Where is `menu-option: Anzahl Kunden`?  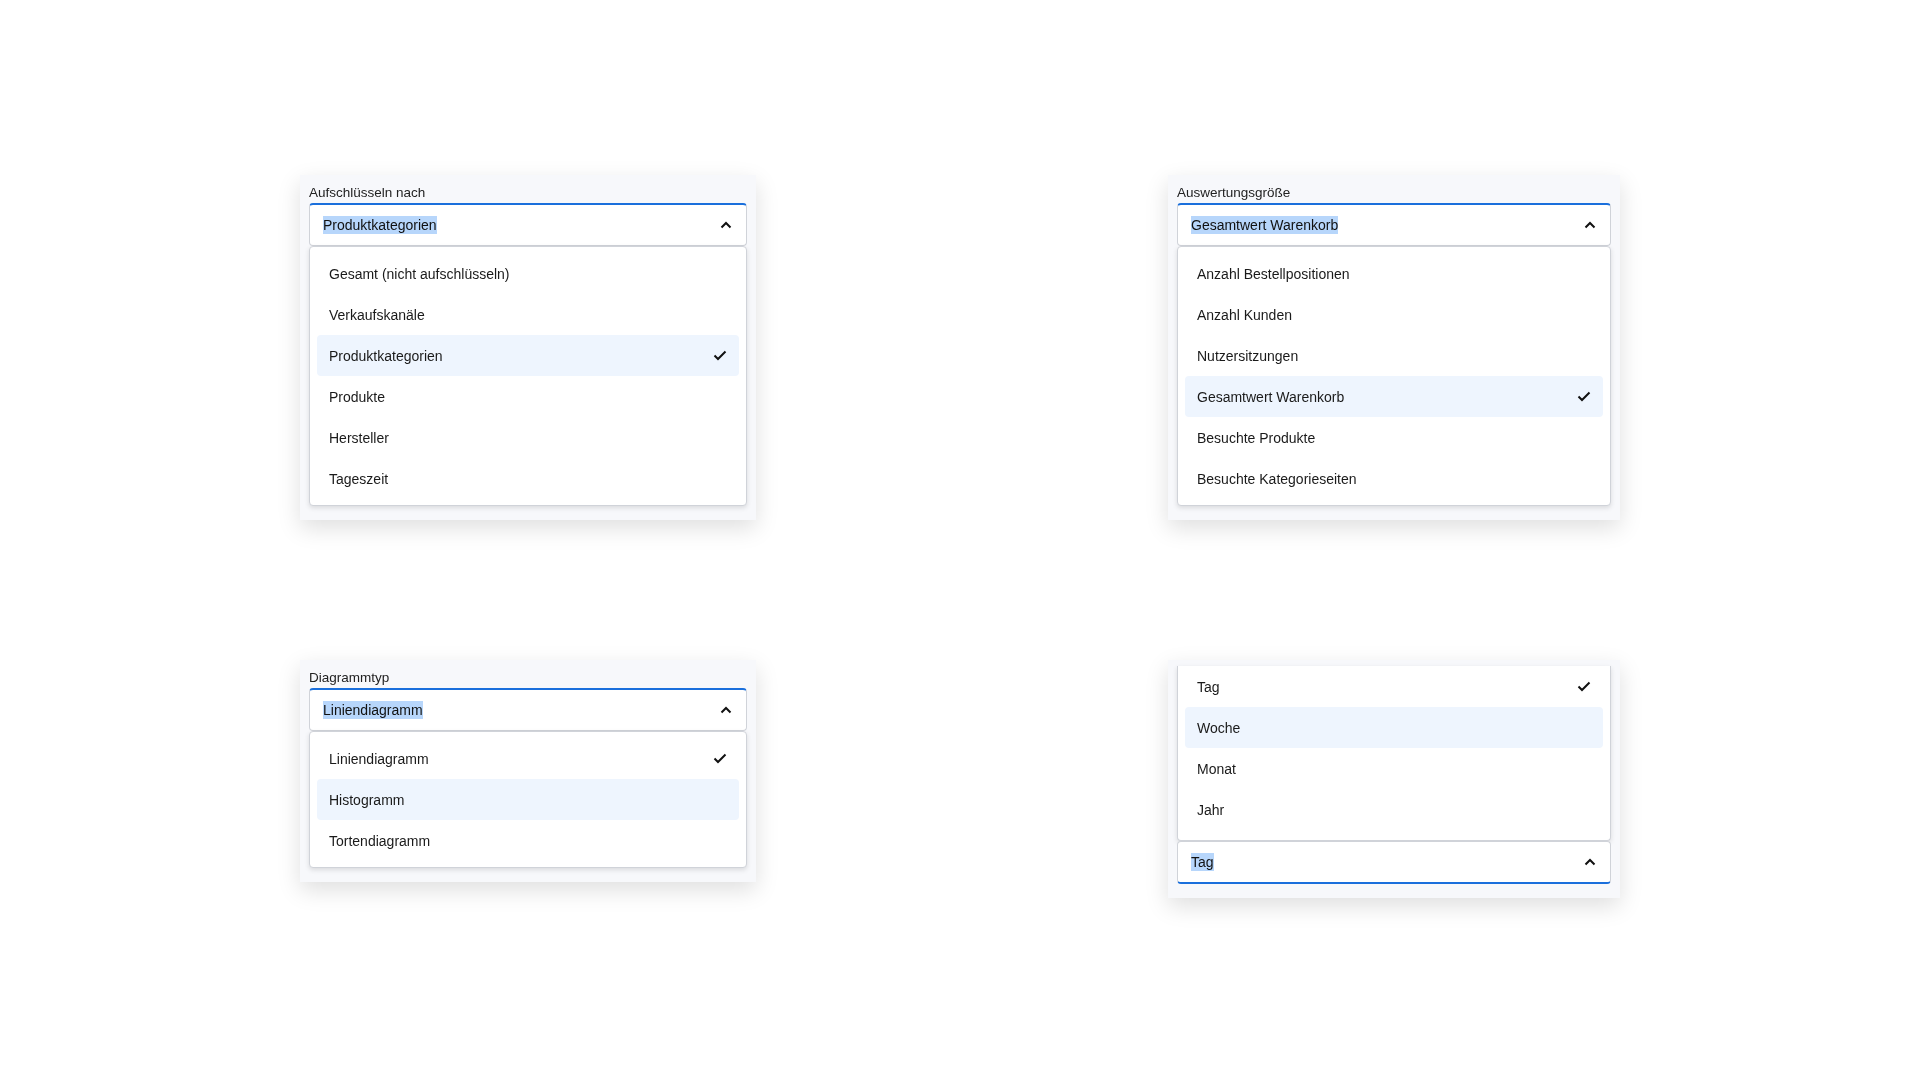 menu-option: Anzahl Kunden is located at coordinates (1394, 314).